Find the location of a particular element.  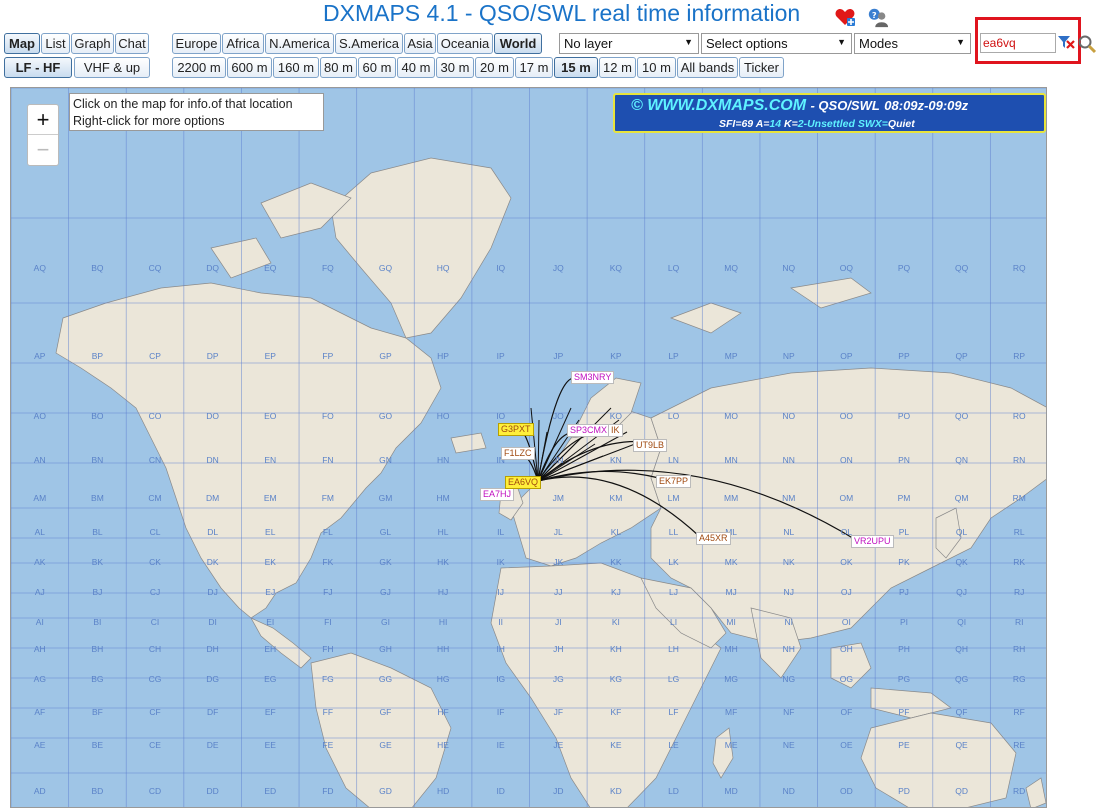

grid-square-label: AE is located at coordinates (40, 745).